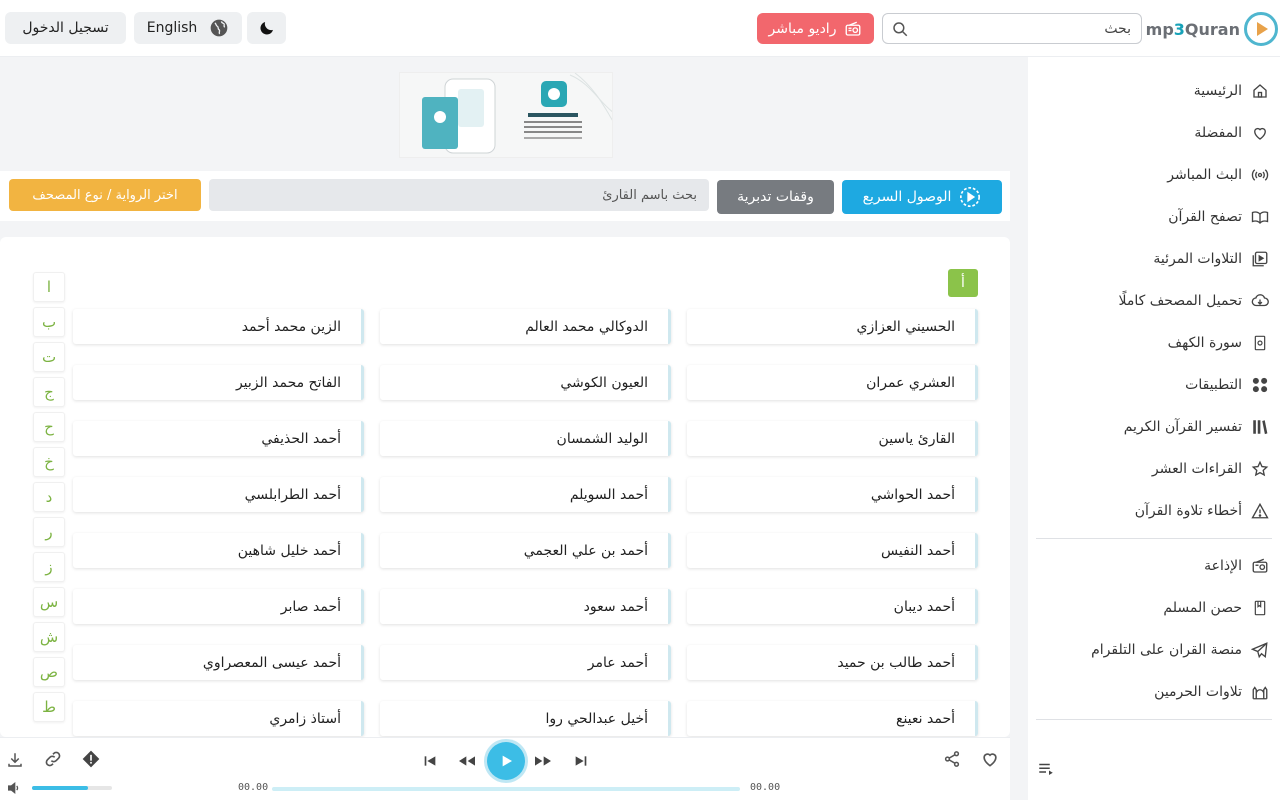  What do you see at coordinates (525, 606) in the screenshot?
I see `reader-card: أحمد سعود` at bounding box center [525, 606].